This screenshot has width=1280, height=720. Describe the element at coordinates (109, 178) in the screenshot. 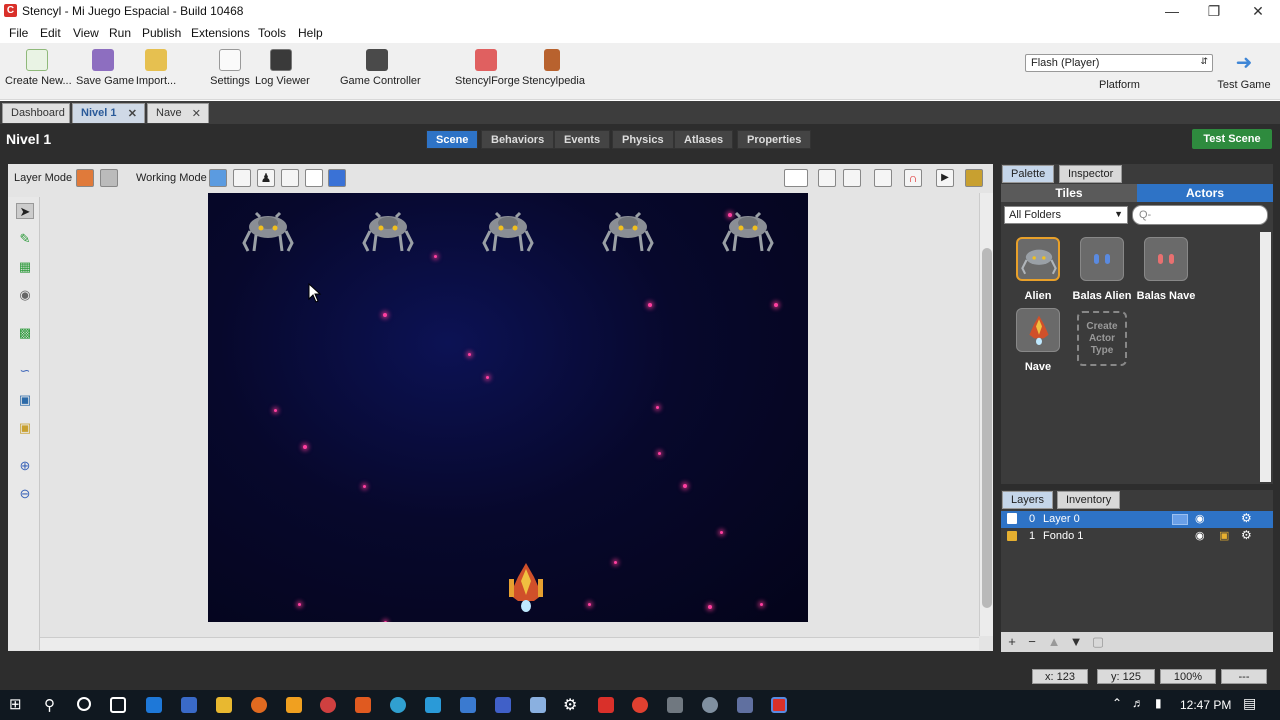

I see `layer-mode-all-button` at that location.